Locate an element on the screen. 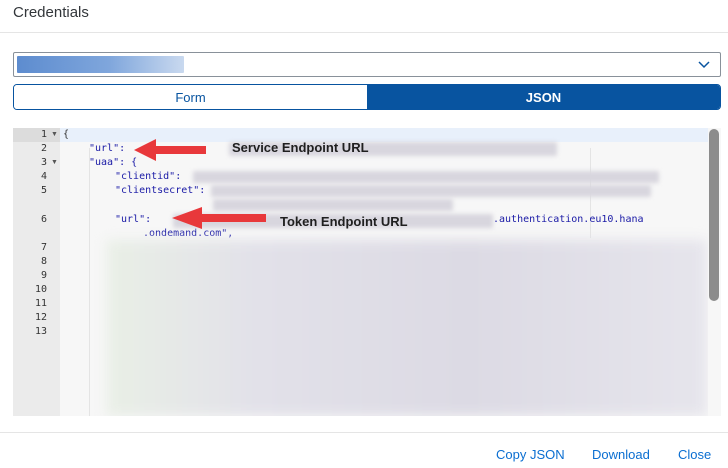 The image size is (728, 468). line-number: 5 is located at coordinates (43, 190).